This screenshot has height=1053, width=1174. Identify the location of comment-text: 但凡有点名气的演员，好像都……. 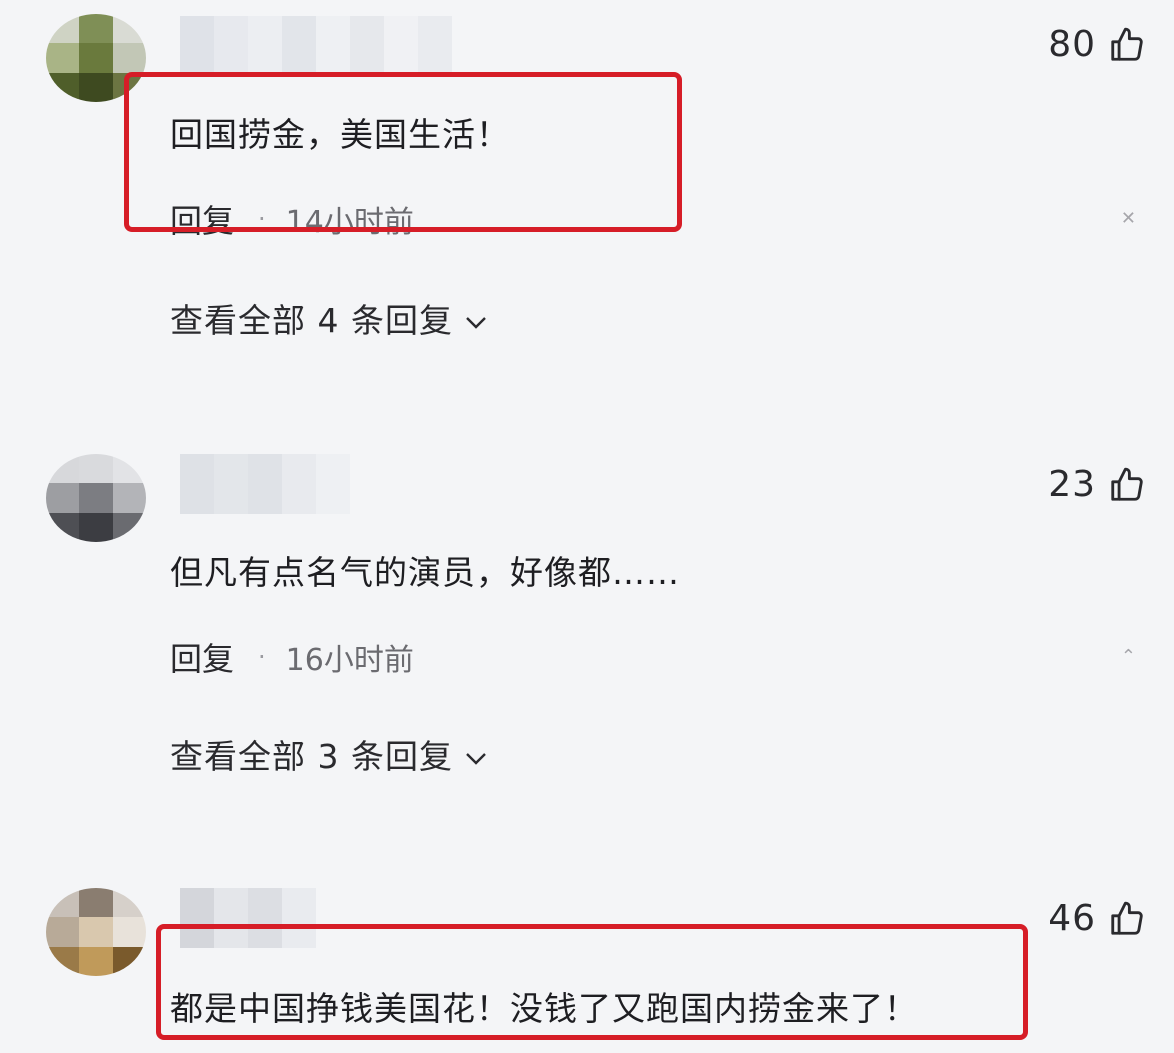
(425, 572).